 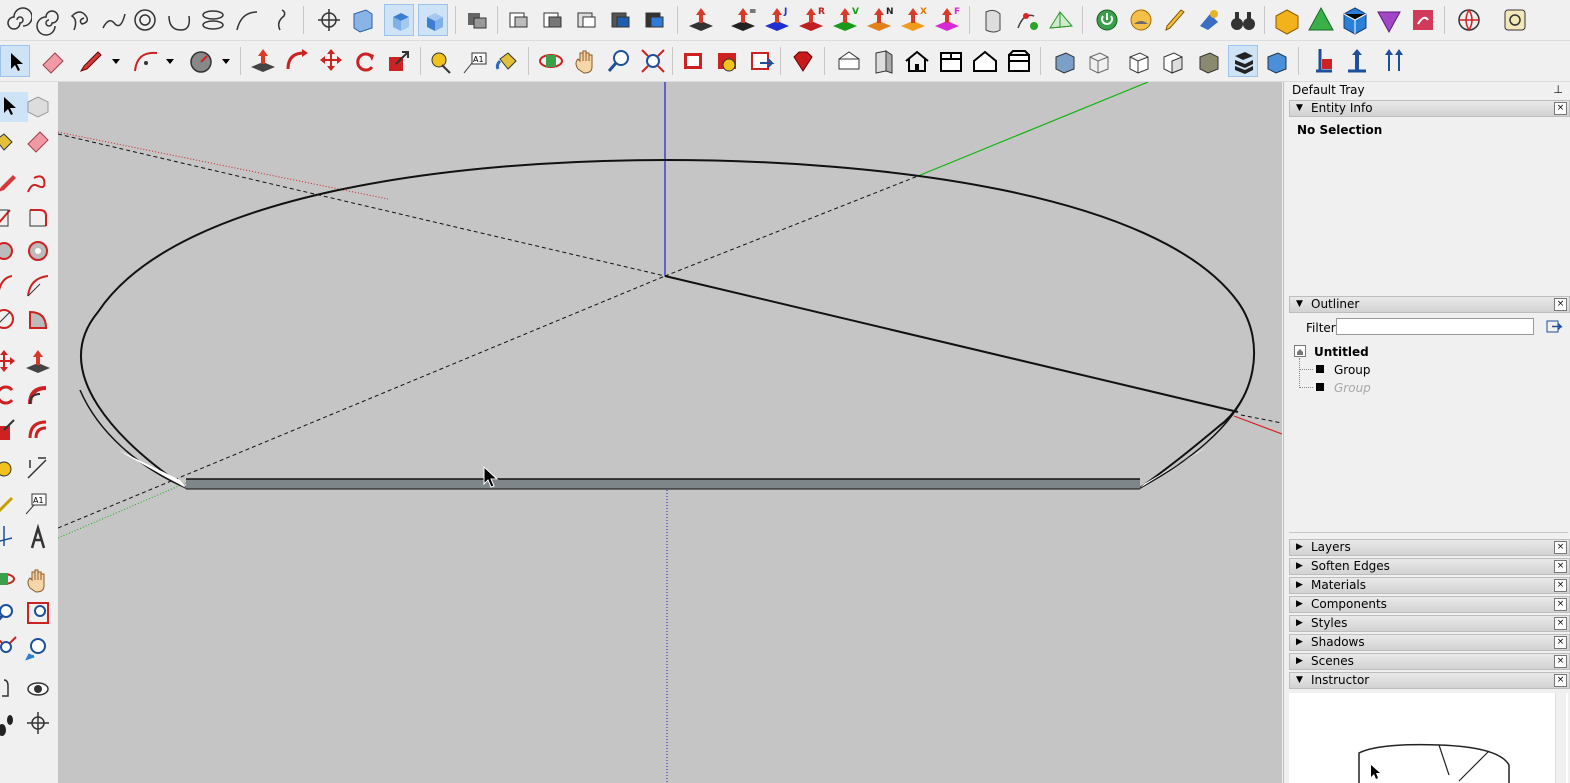 What do you see at coordinates (917, 61) in the screenshot?
I see `home-view-icon` at bounding box center [917, 61].